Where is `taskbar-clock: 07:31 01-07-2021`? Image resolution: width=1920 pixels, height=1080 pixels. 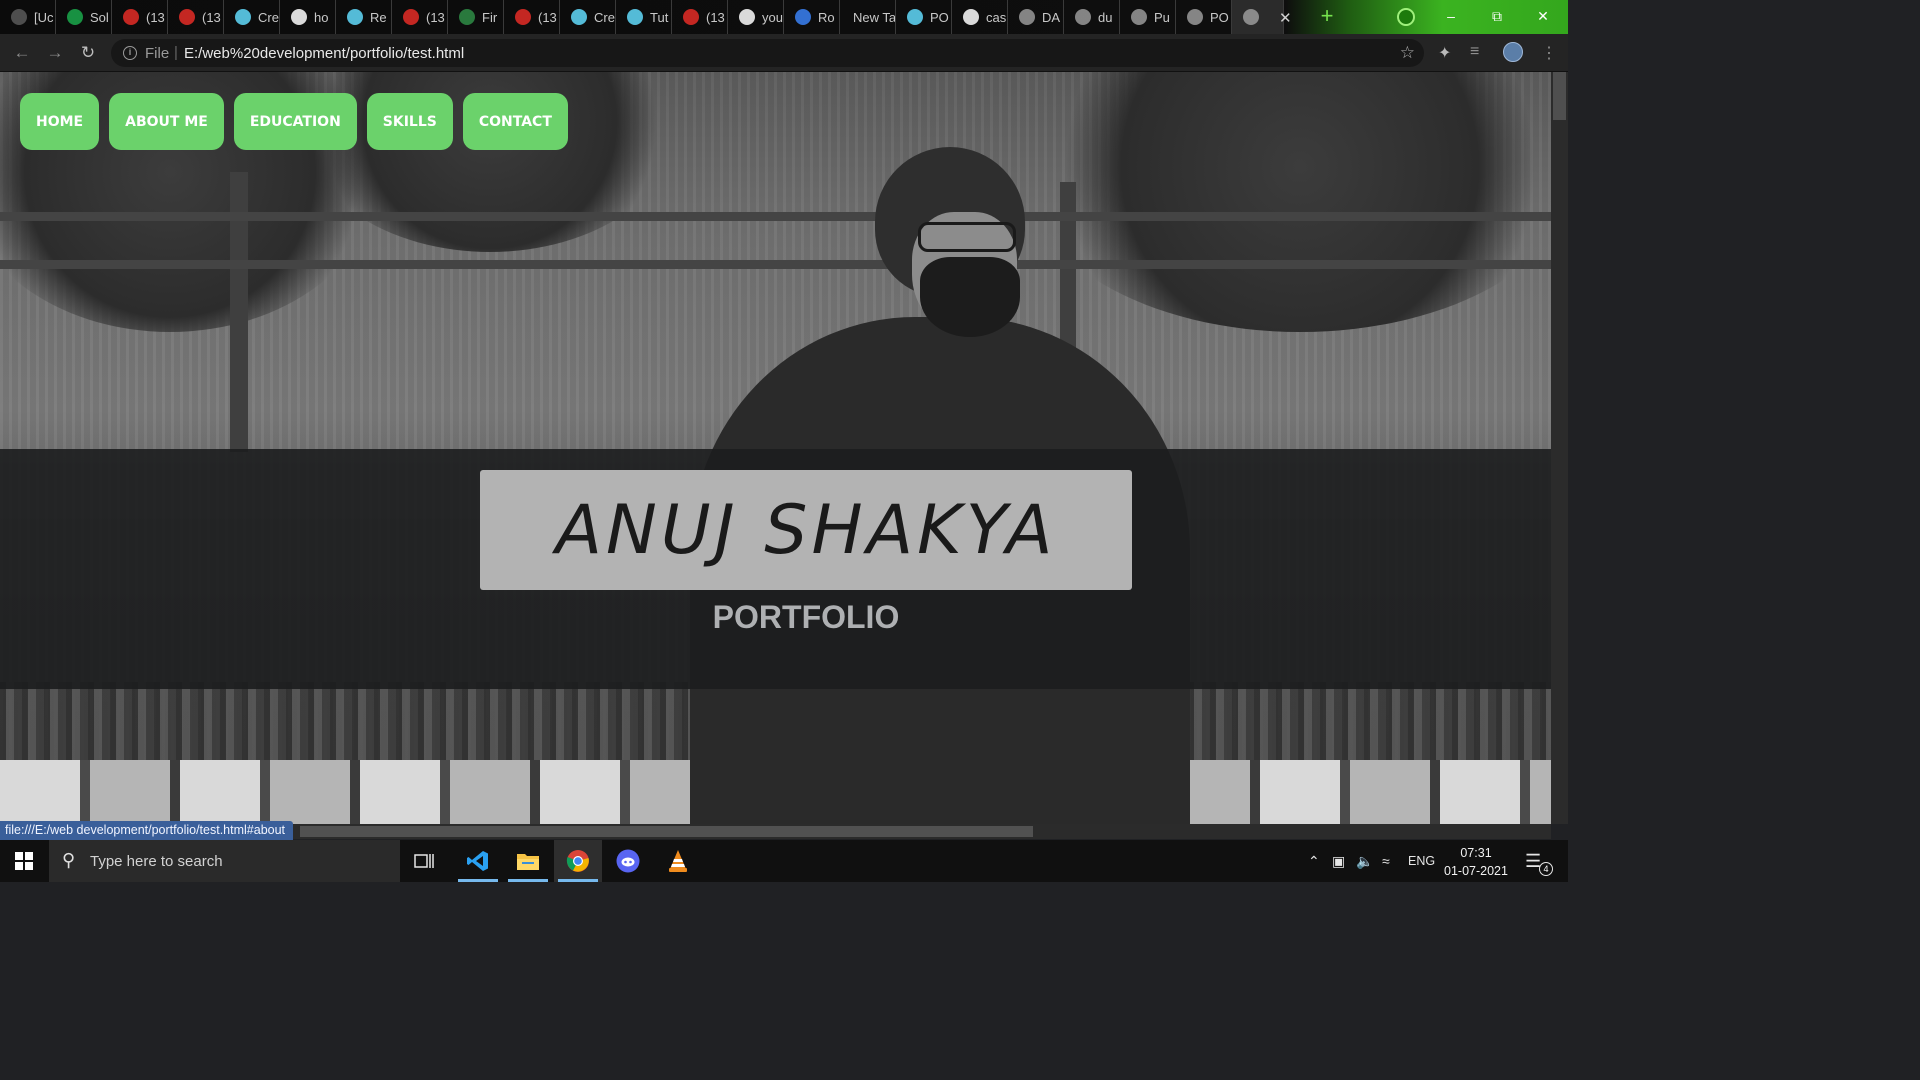
taskbar-clock: 07:31 01-07-2021 is located at coordinates (1476, 862).